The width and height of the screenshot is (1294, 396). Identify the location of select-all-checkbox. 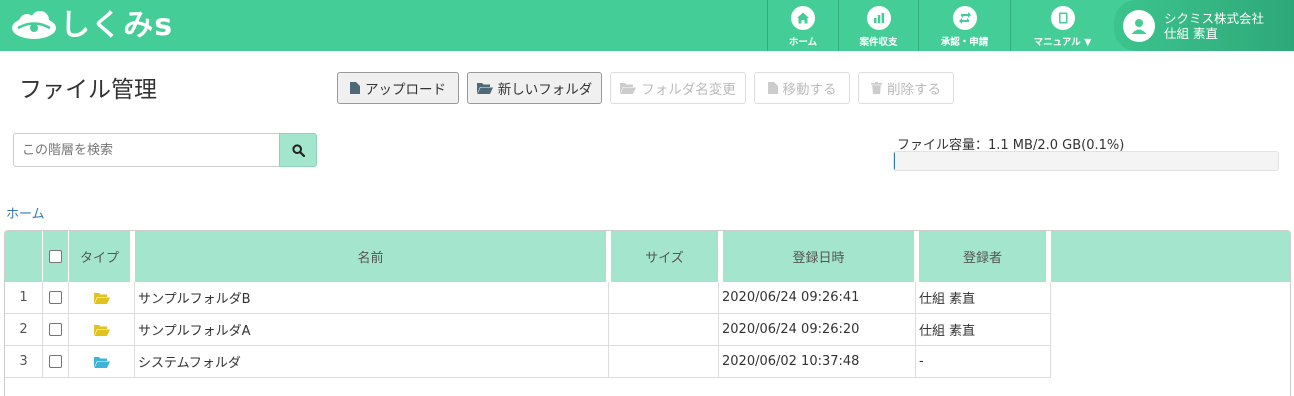
(55, 256).